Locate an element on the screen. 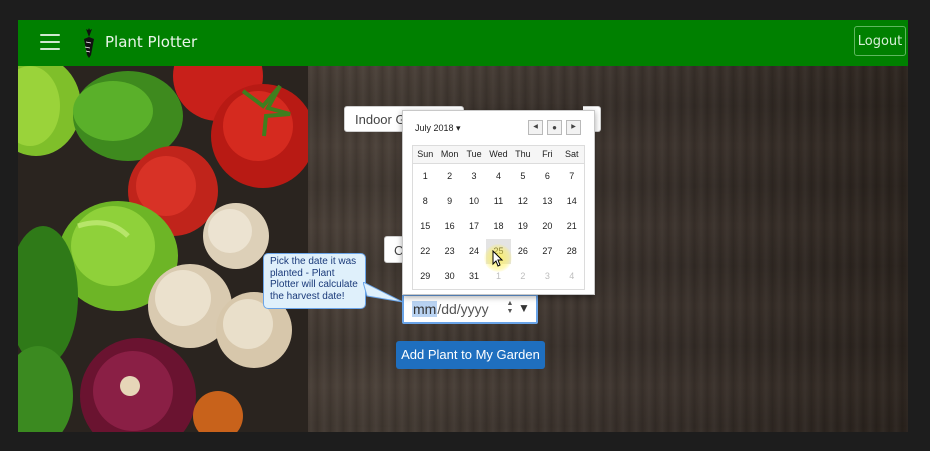  month-selector: July 2018 ▾ is located at coordinates (438, 128).